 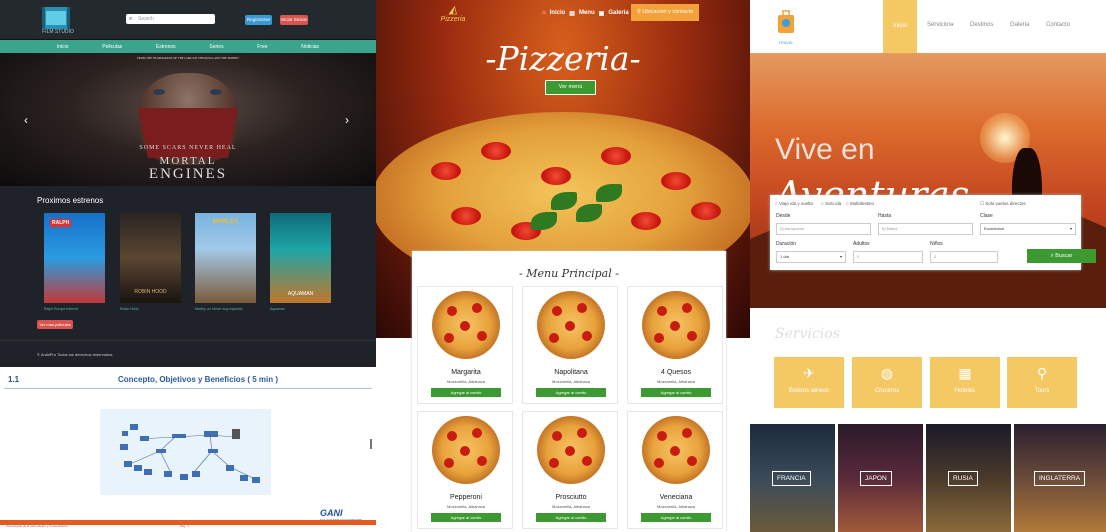 What do you see at coordinates (925, 229) in the screenshot?
I see `hasta-input: Ej Miami` at bounding box center [925, 229].